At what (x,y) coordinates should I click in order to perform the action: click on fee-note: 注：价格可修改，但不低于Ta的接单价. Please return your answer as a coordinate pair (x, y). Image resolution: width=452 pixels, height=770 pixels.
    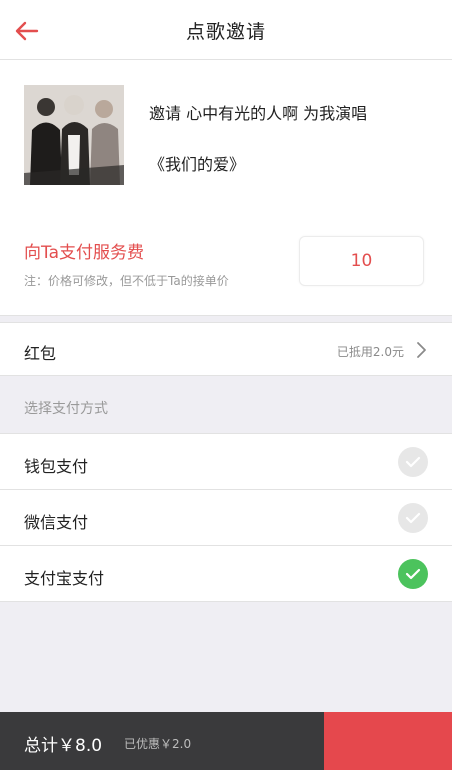
    Looking at the image, I should click on (126, 281).